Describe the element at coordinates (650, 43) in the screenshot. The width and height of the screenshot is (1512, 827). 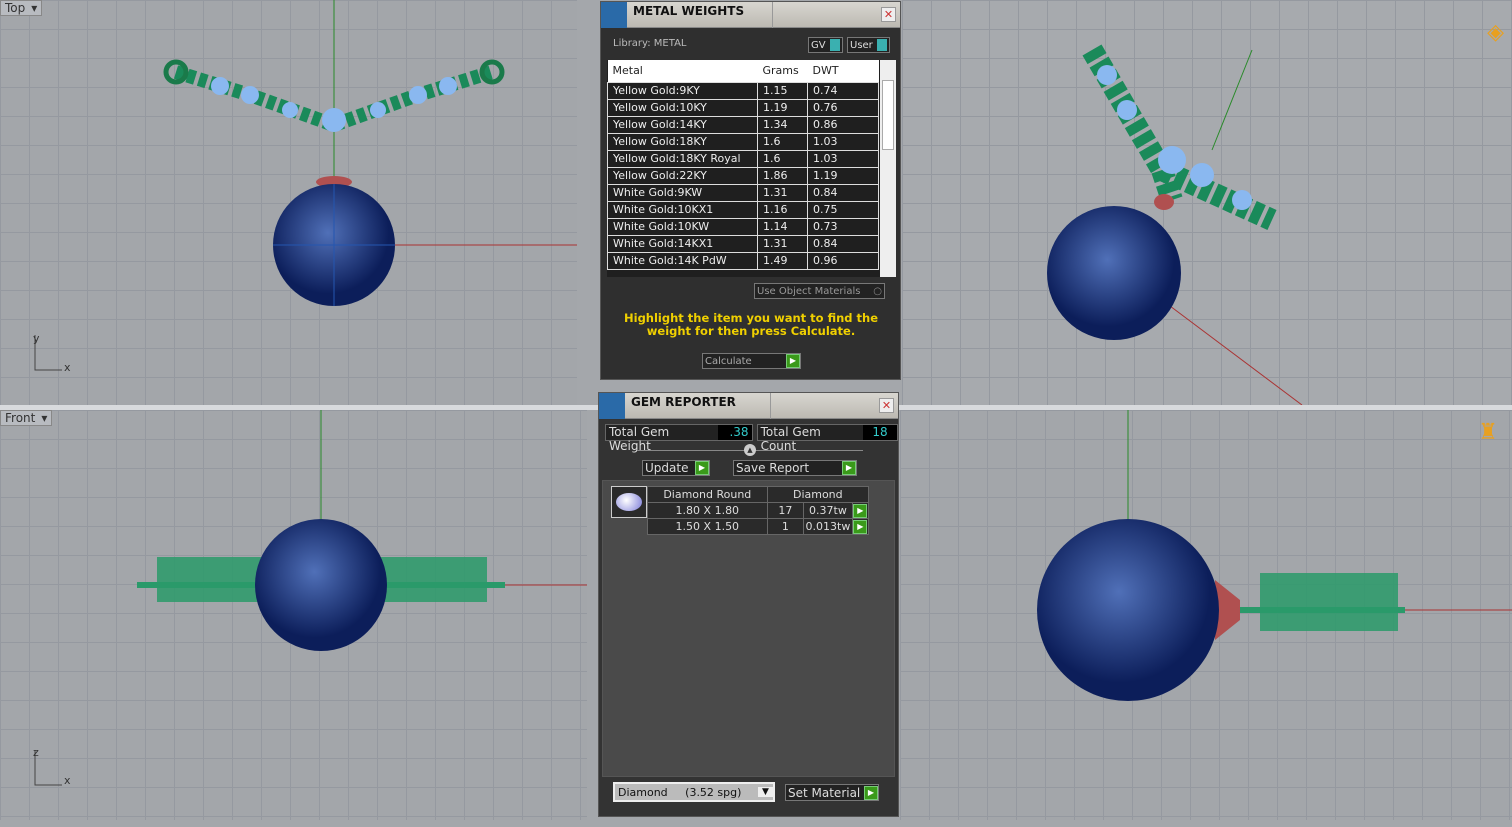
I see `library-label: Library: METAL` at that location.